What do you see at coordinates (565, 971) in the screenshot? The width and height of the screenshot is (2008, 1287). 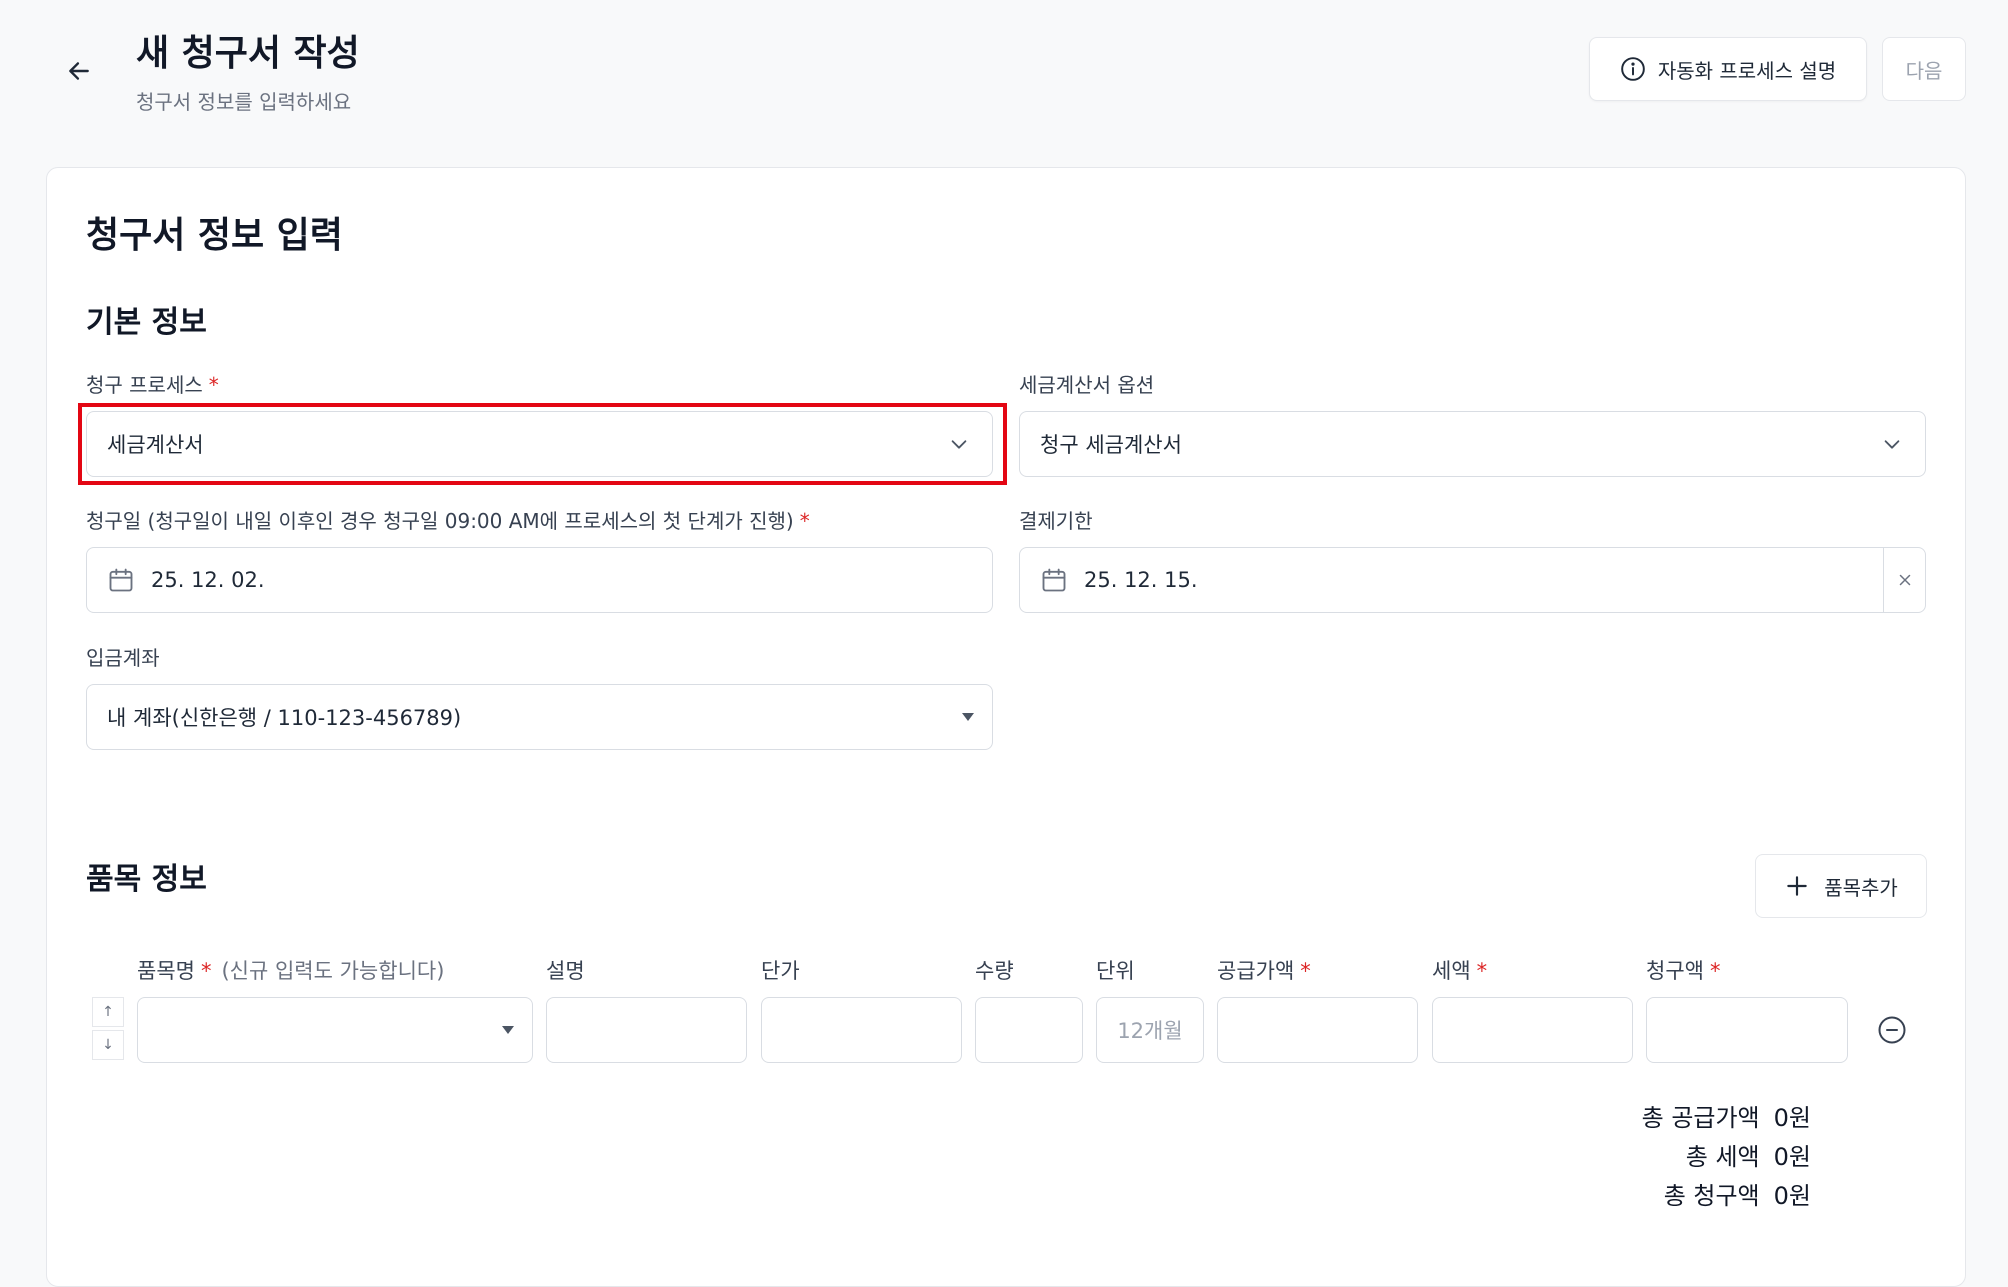 I see `column-header-description: 설명` at bounding box center [565, 971].